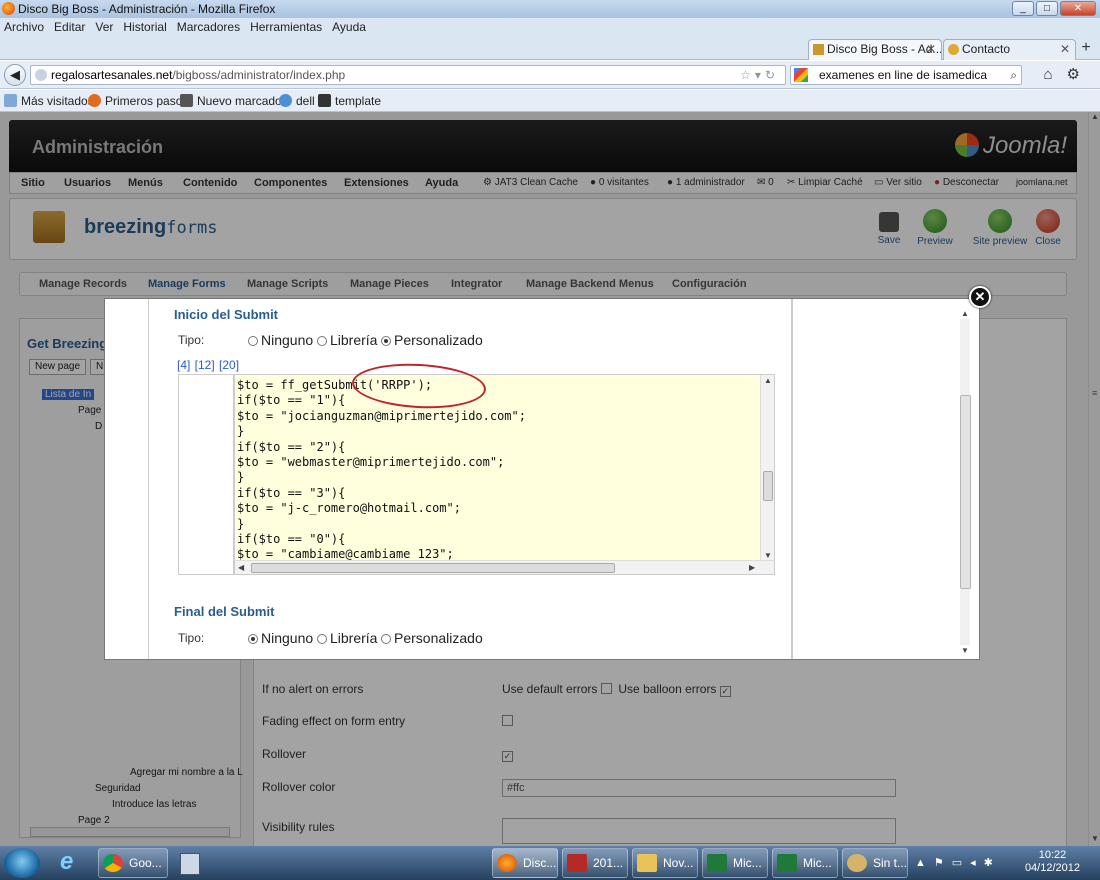 This screenshot has height=880, width=1100. What do you see at coordinates (818, 49) in the screenshot?
I see `joomla-favicon-icon` at bounding box center [818, 49].